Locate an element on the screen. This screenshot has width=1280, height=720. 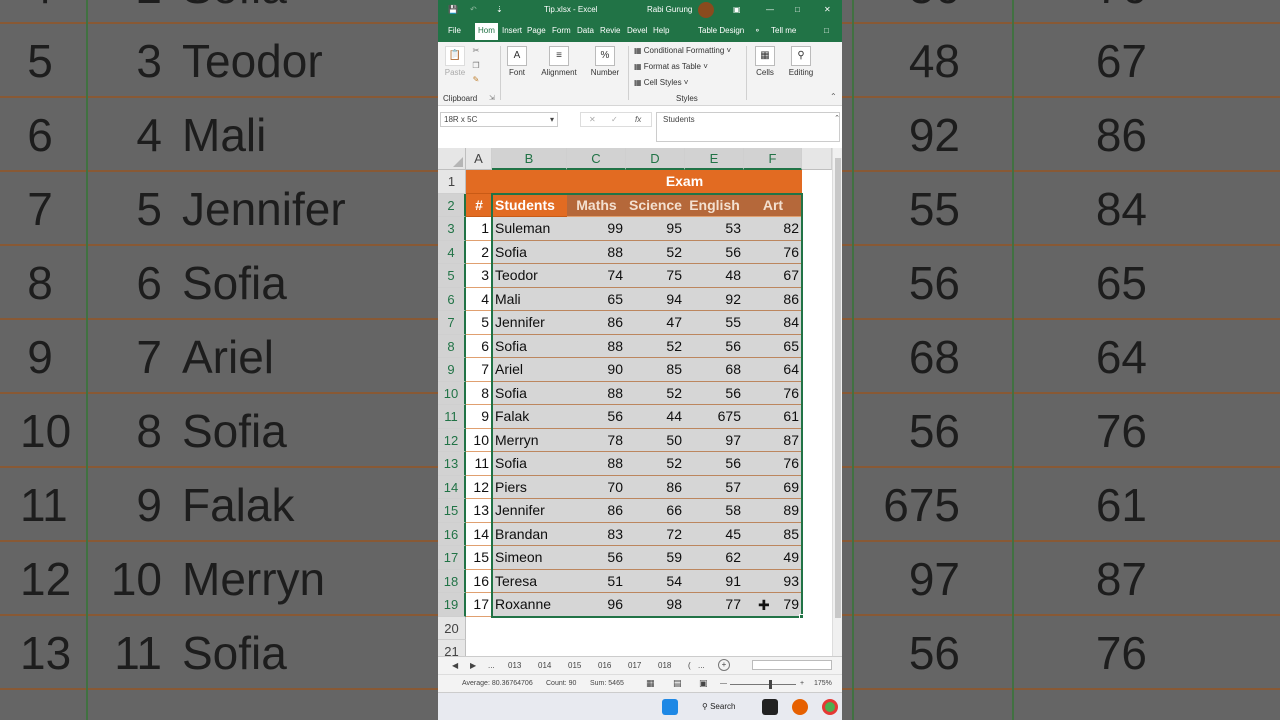
table-cell: 79 is located at coordinates (773, 605).